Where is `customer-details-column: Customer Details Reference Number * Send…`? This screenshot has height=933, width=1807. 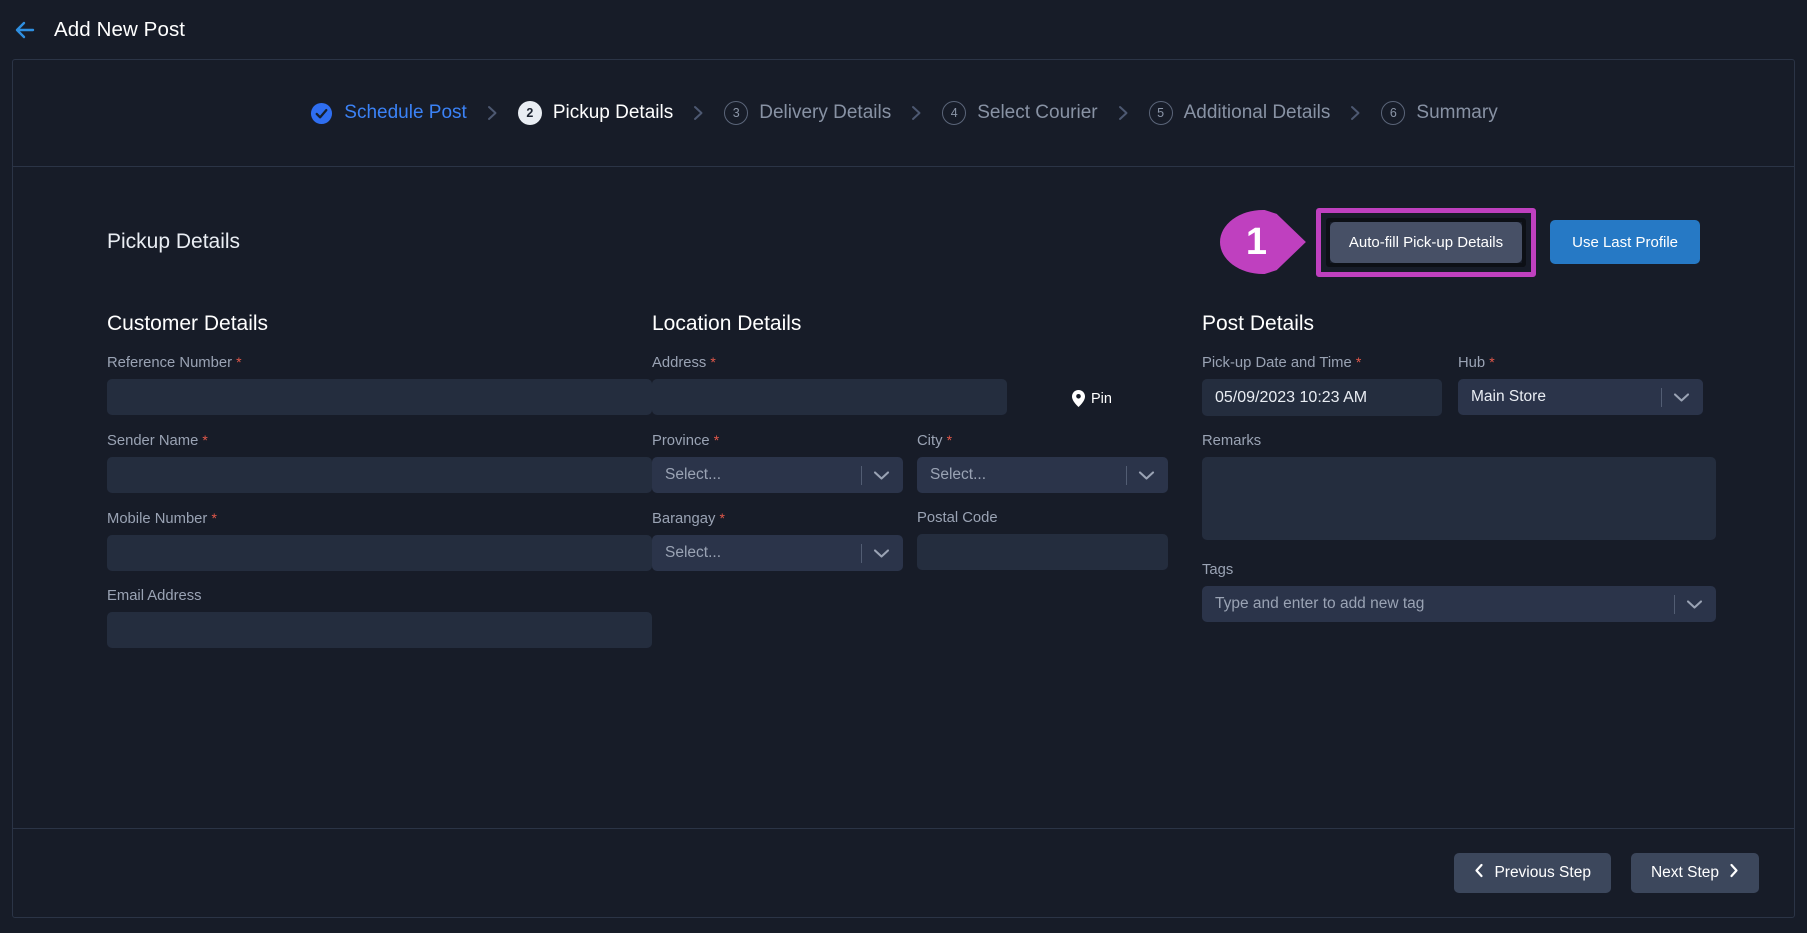 customer-details-column: Customer Details Reference Number * Send… is located at coordinates (379, 488).